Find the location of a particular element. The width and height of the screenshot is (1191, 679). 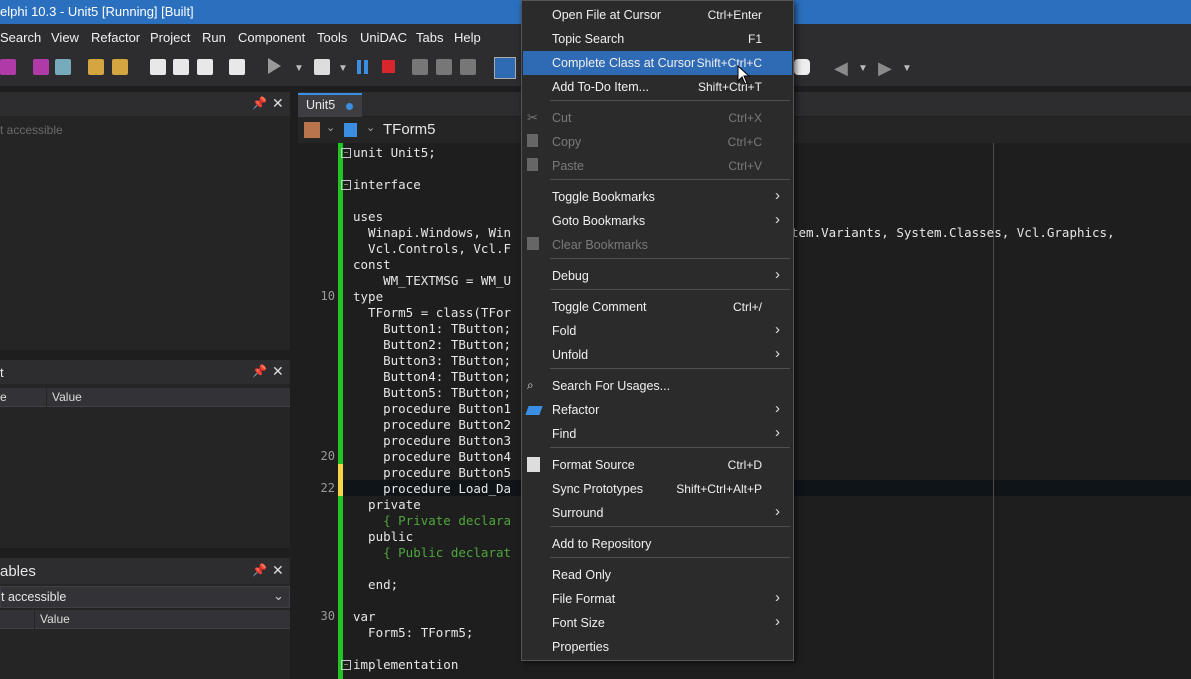

menu-item-properties: Properties is located at coordinates (657, 647).